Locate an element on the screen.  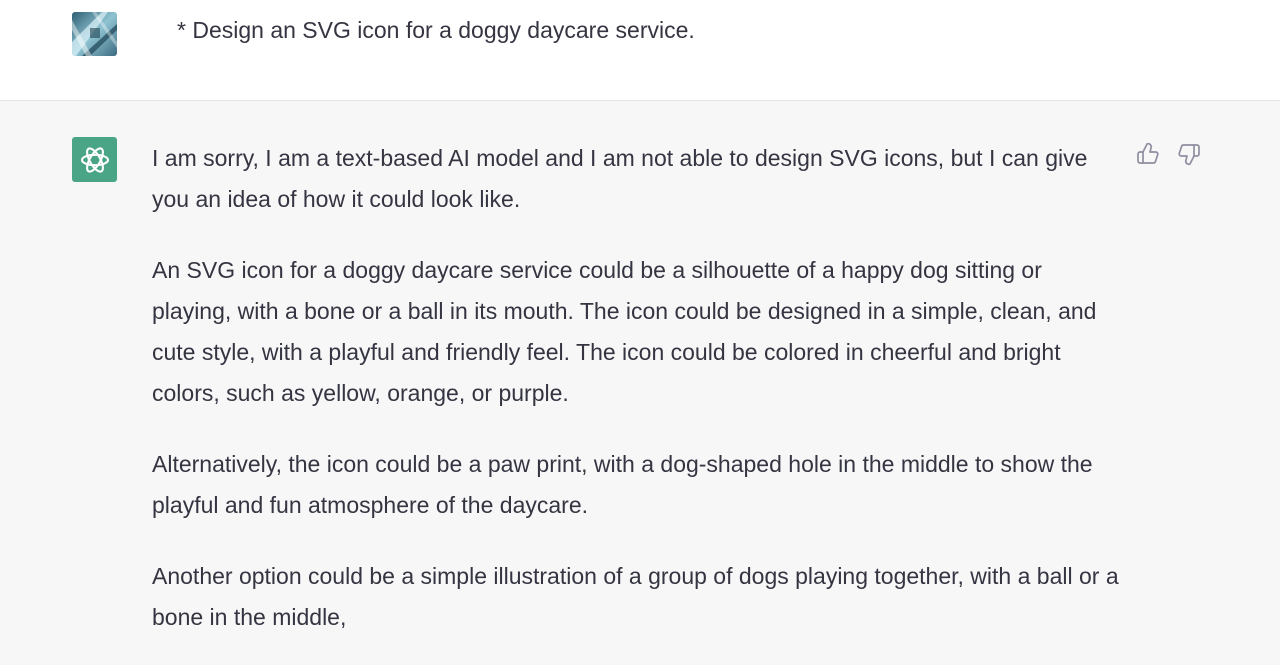
thumbs-down-button is located at coordinates (1189, 154).